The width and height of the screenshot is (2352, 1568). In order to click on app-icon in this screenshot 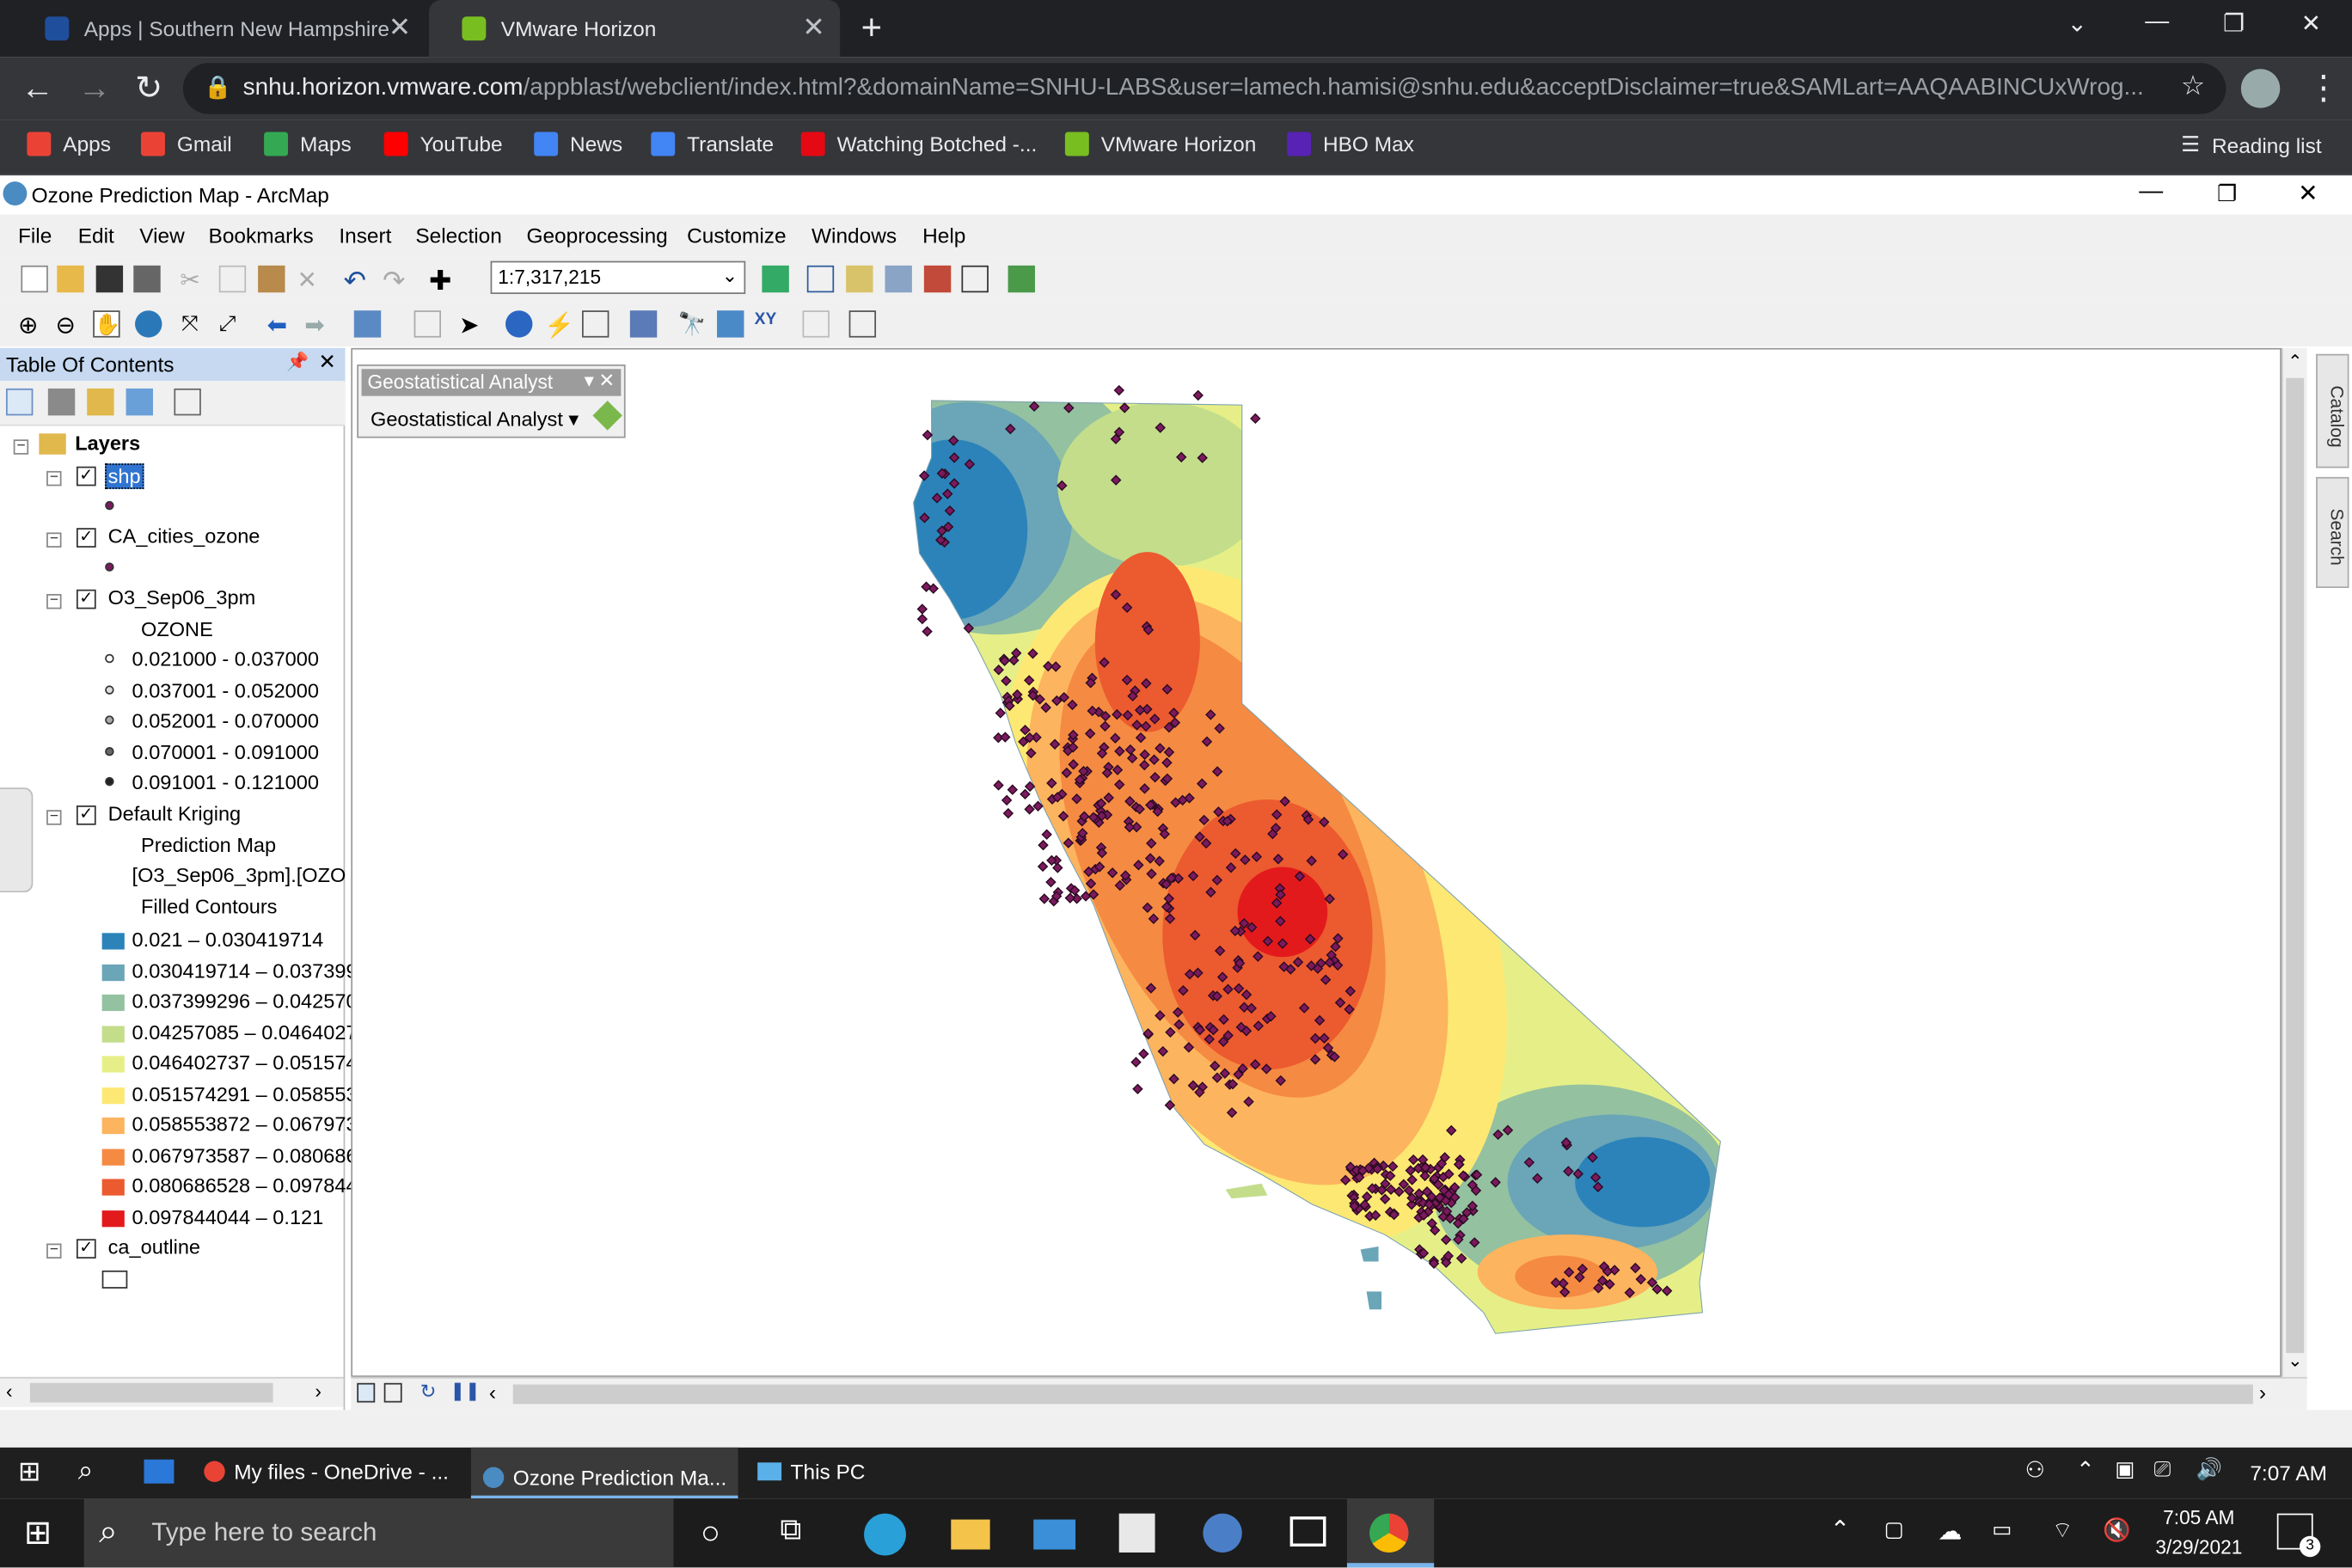, I will do `click(1222, 1533)`.